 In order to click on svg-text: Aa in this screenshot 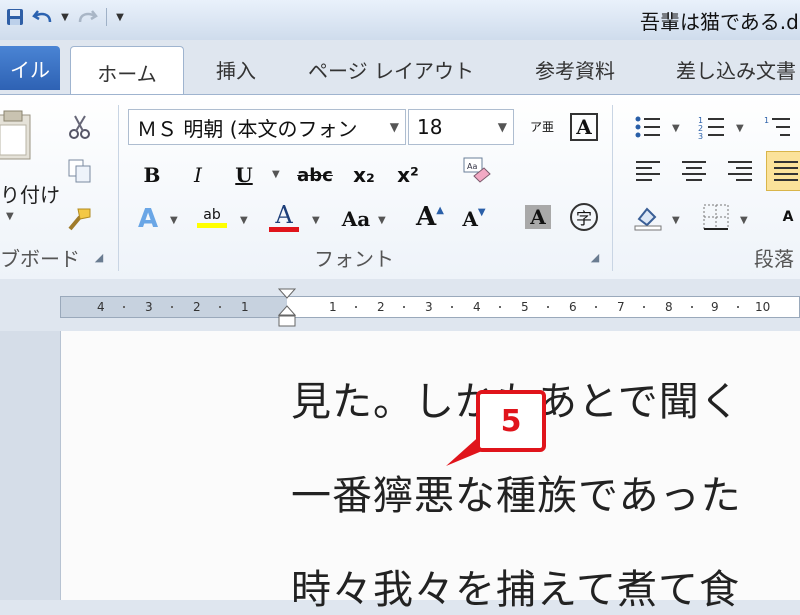, I will do `click(472, 166)`.